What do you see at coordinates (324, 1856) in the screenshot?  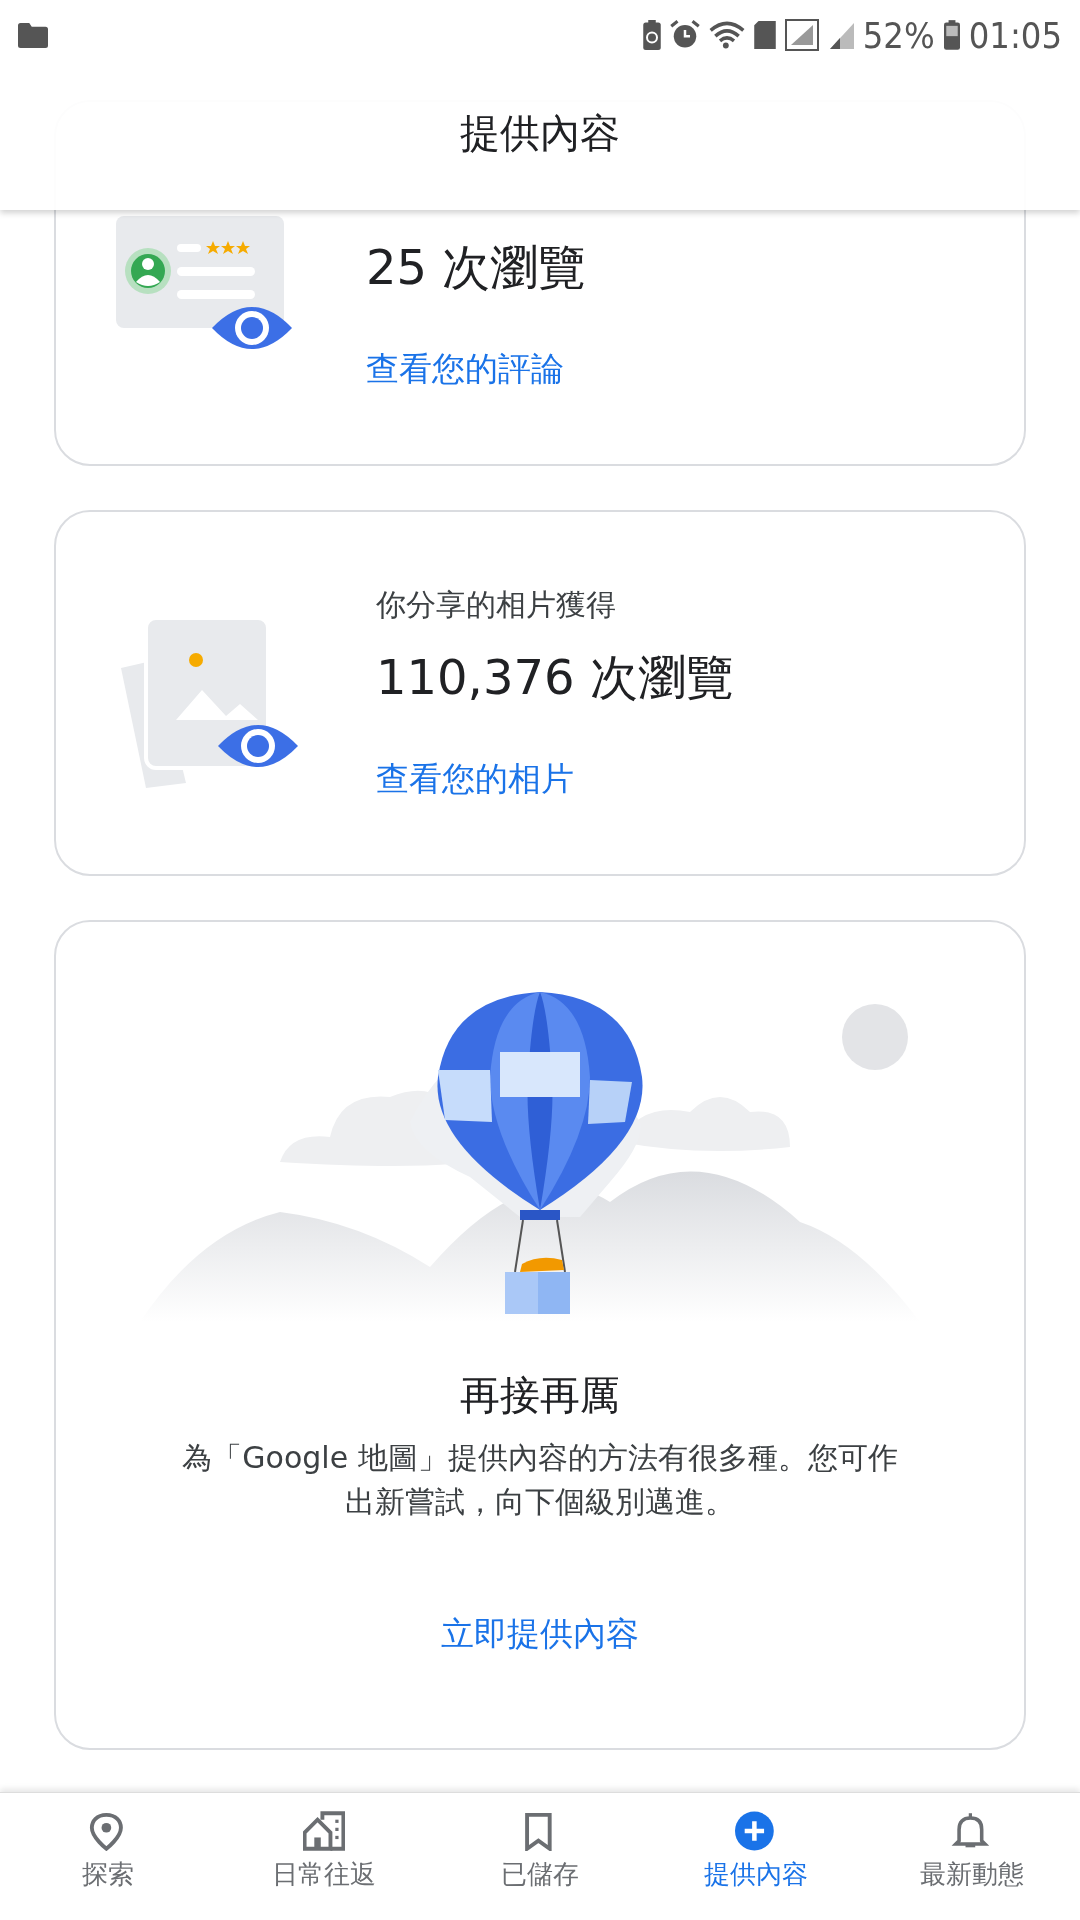 I see `nav-tab: 日常往返` at bounding box center [324, 1856].